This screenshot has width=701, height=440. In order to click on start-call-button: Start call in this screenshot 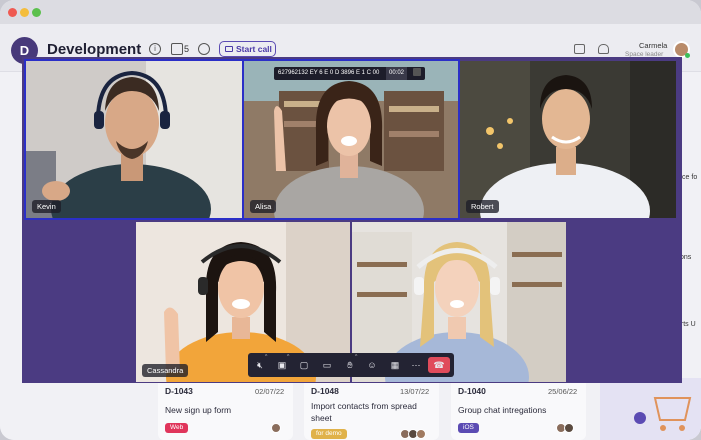, I will do `click(247, 49)`.